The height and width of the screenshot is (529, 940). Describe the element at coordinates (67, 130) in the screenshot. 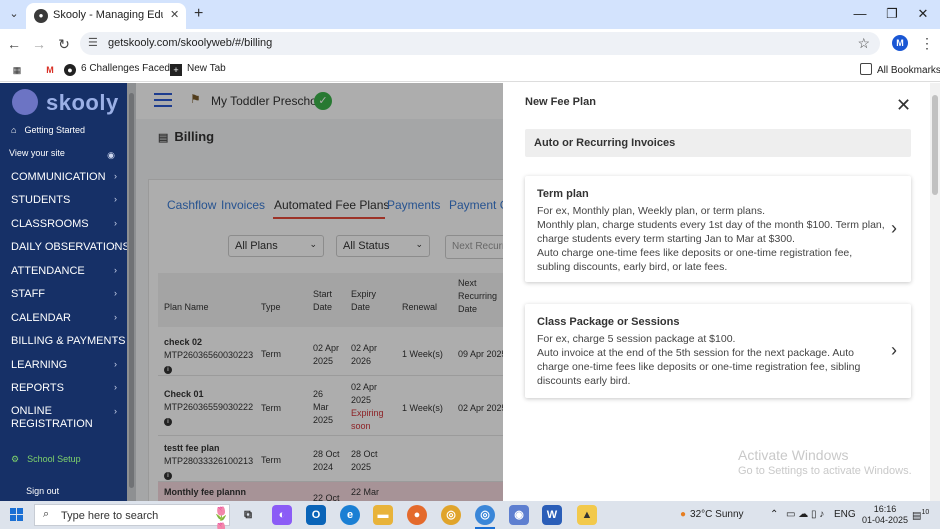

I see `sidebar-getting-started: ⌂ Getting Started` at that location.